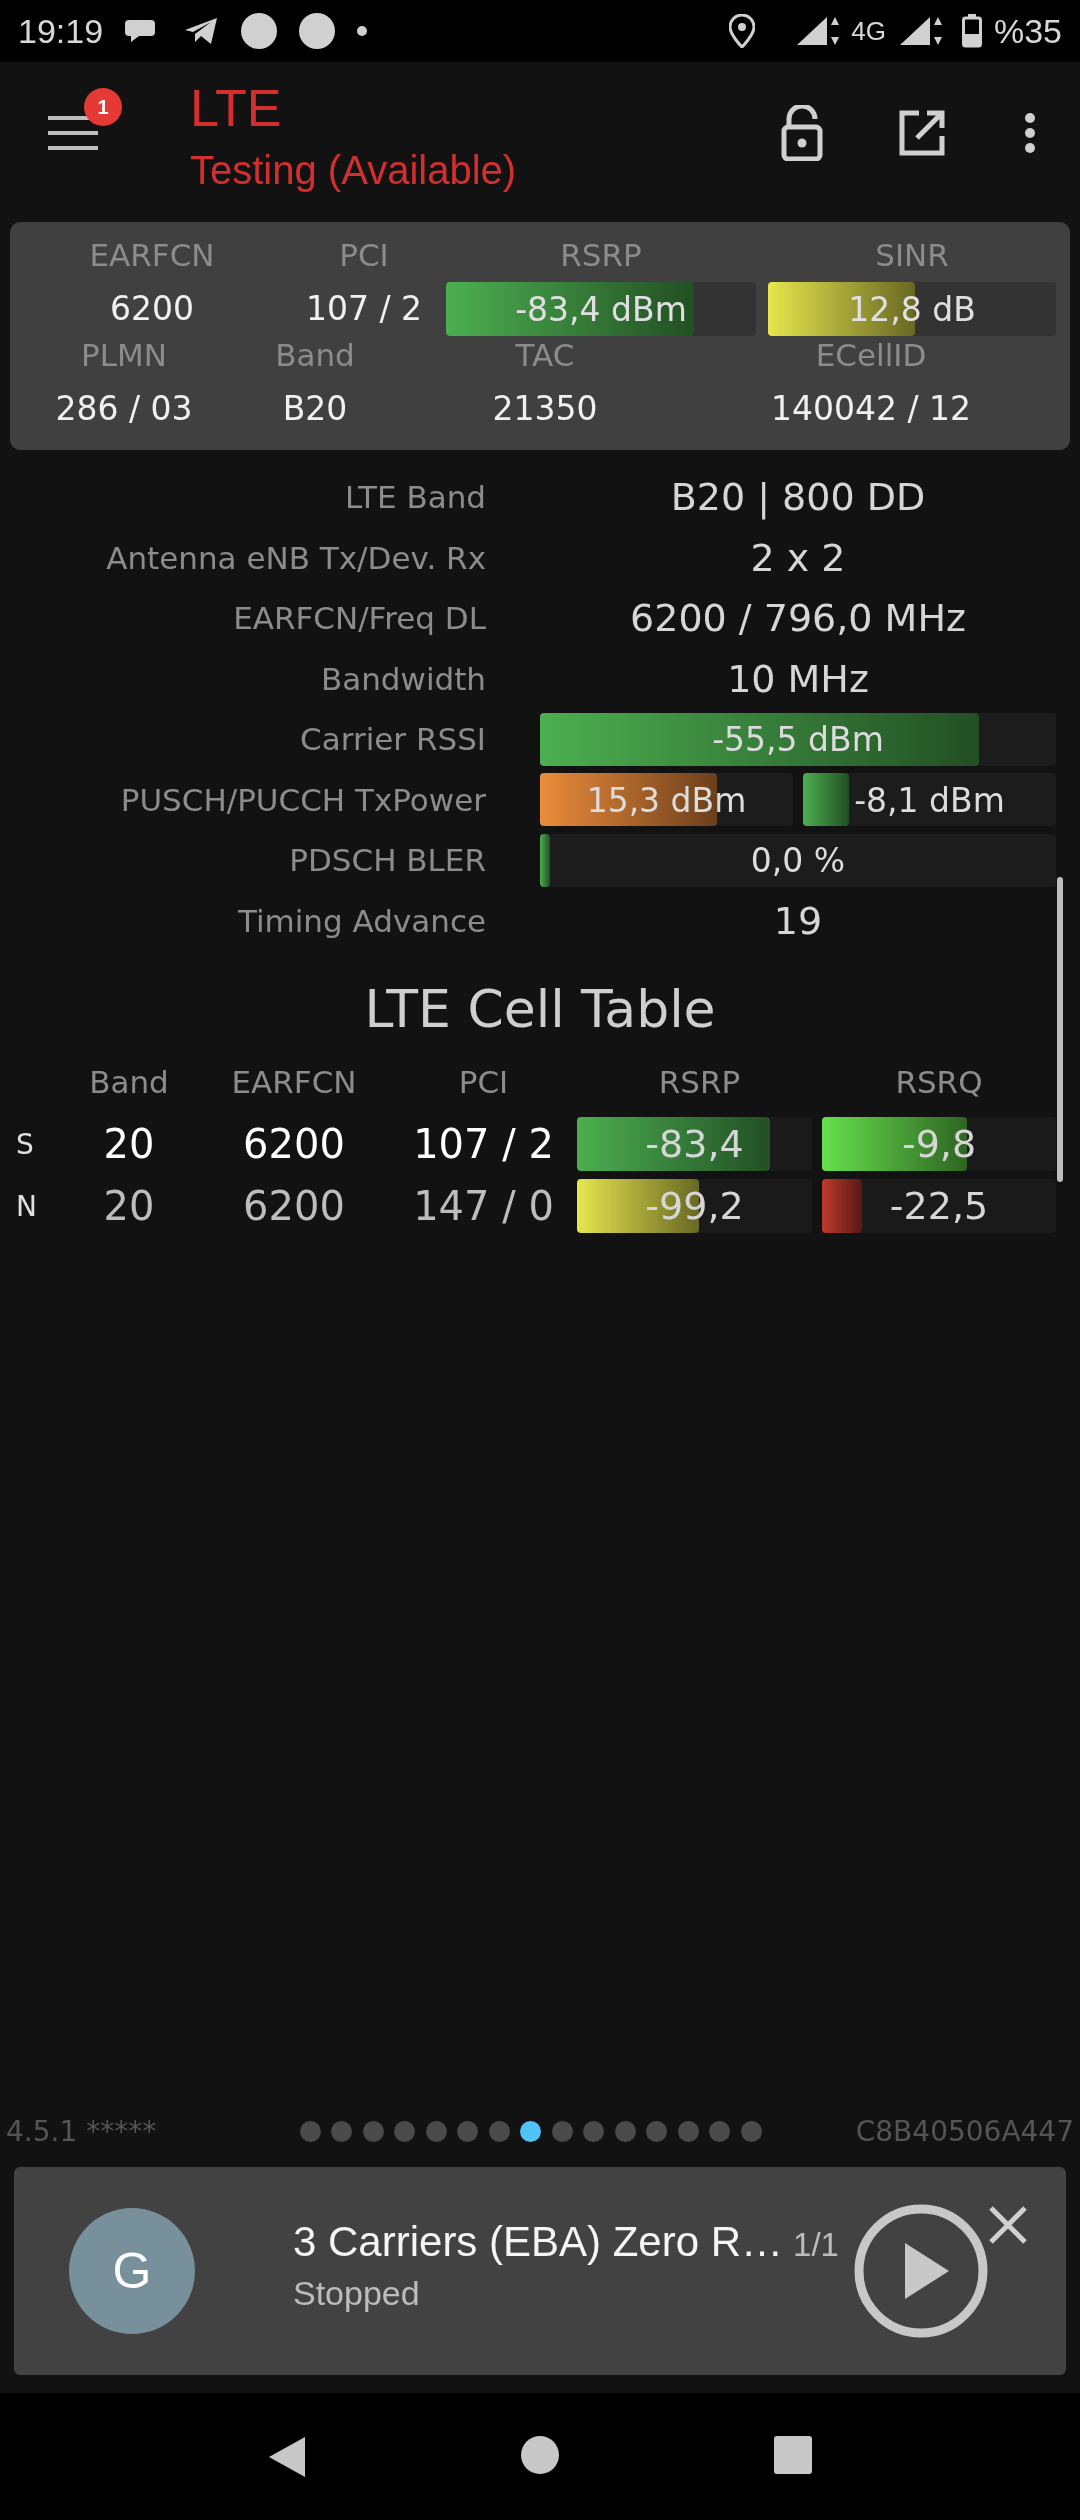 Image resolution: width=1080 pixels, height=2520 pixels. I want to click on meter-reading: 0,0 %, so click(798, 860).